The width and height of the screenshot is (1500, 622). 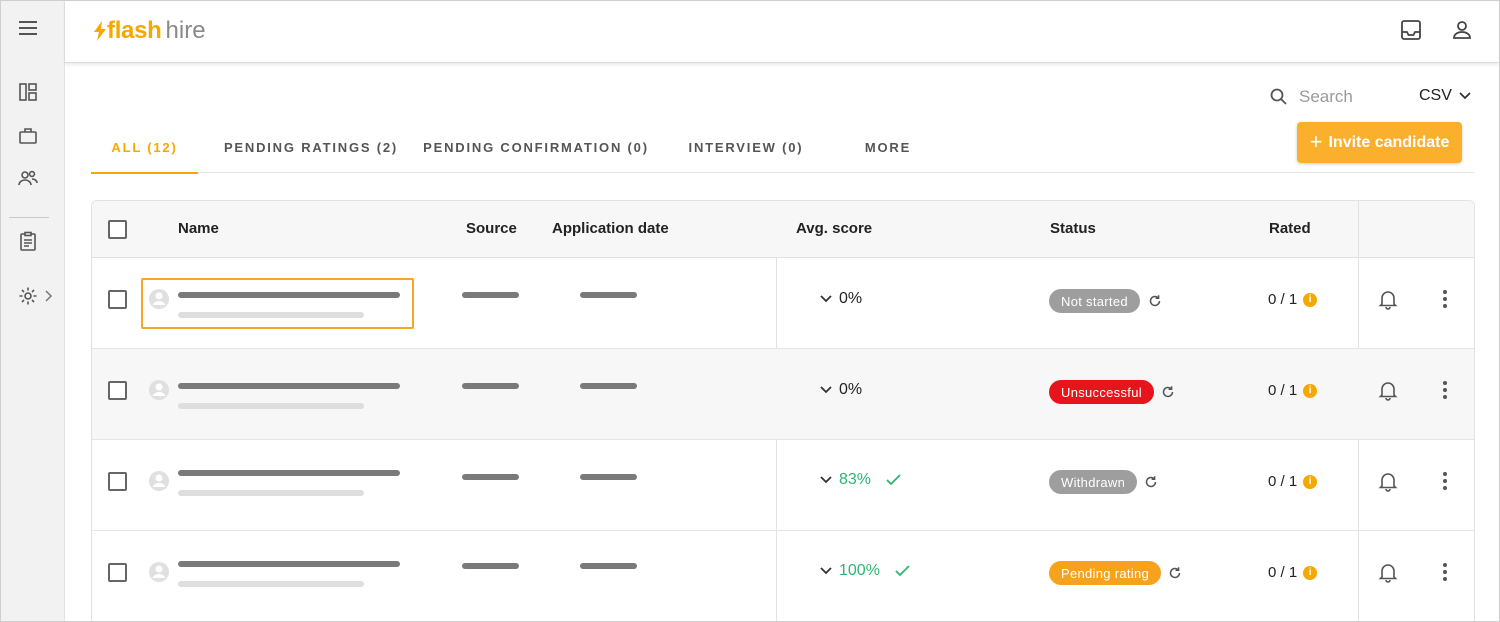 I want to click on table-row: 83% Withdrawn 0 / 1 i, so click(x=783, y=485).